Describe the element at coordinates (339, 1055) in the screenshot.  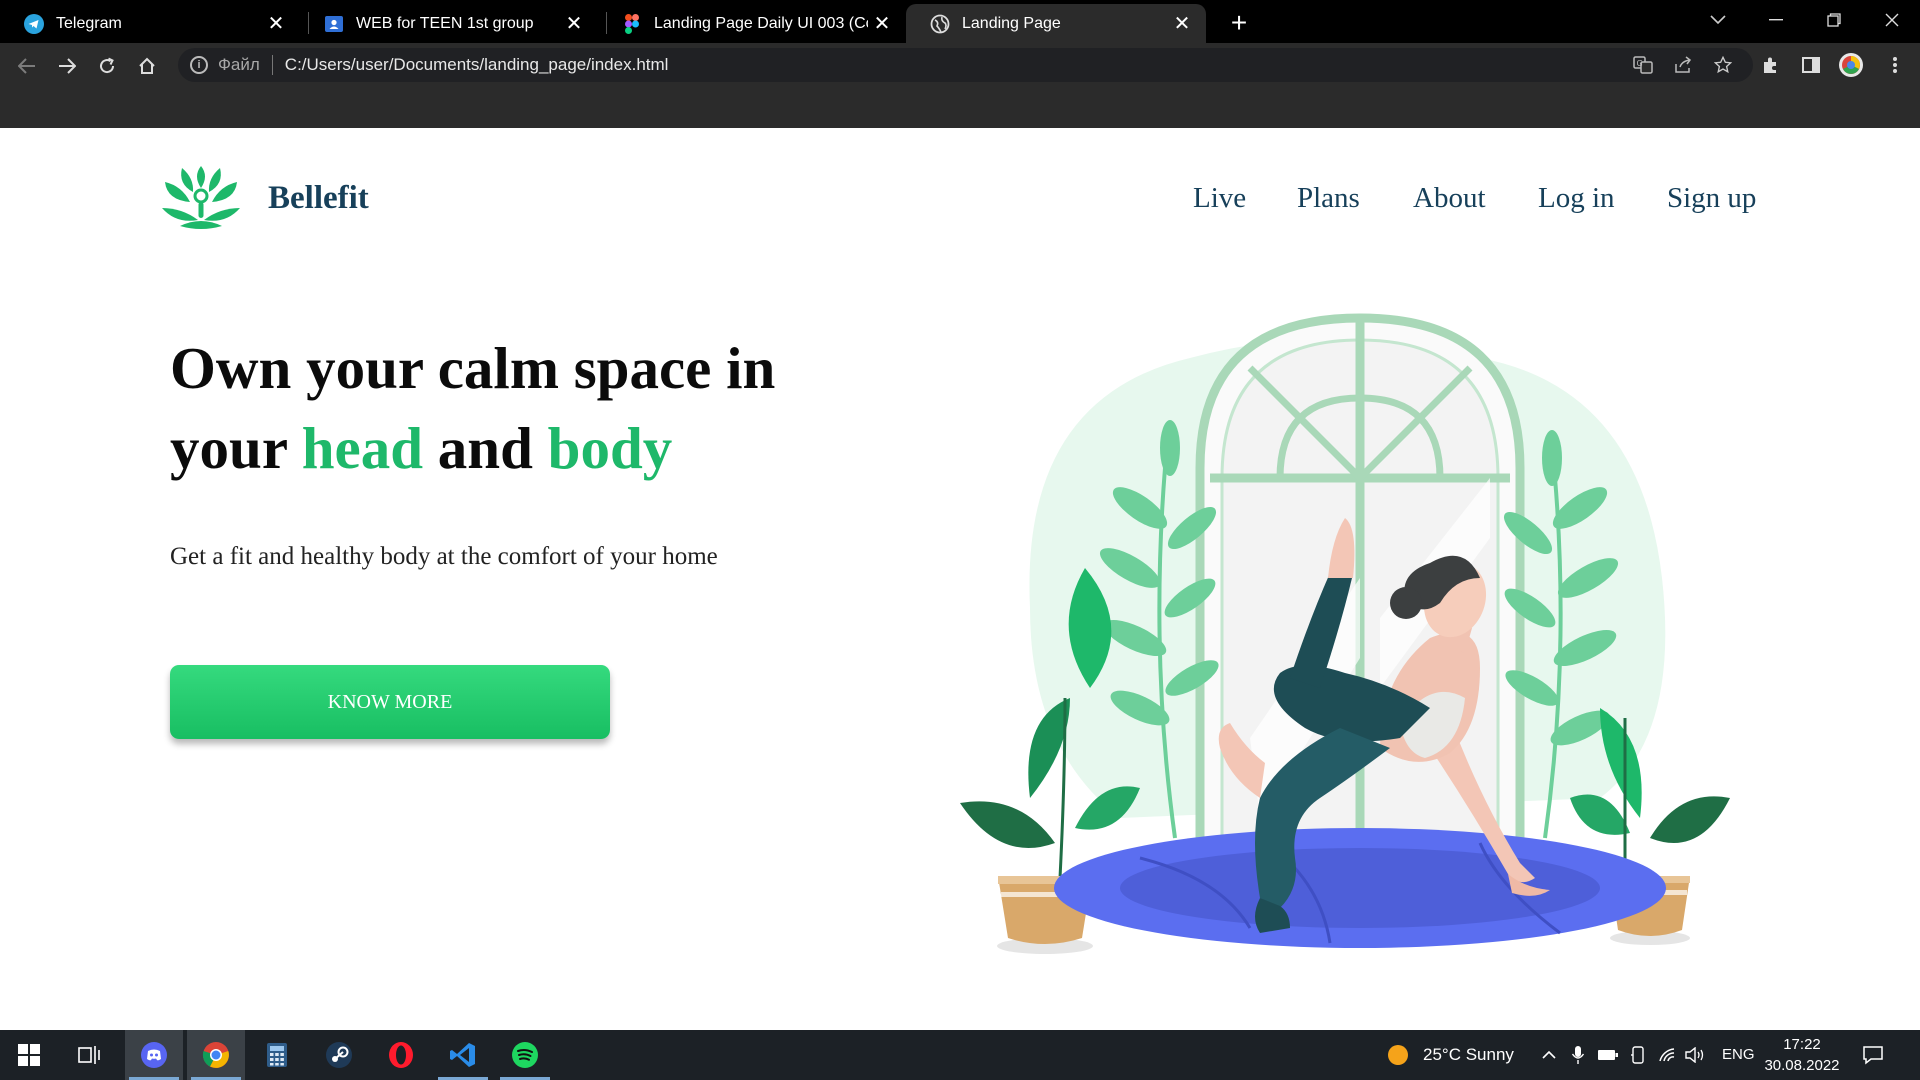
I see `steam-icon` at that location.